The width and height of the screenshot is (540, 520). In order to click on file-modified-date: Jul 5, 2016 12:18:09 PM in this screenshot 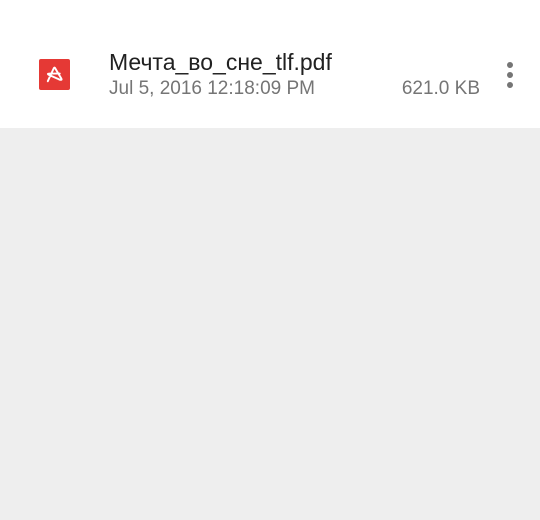, I will do `click(212, 88)`.